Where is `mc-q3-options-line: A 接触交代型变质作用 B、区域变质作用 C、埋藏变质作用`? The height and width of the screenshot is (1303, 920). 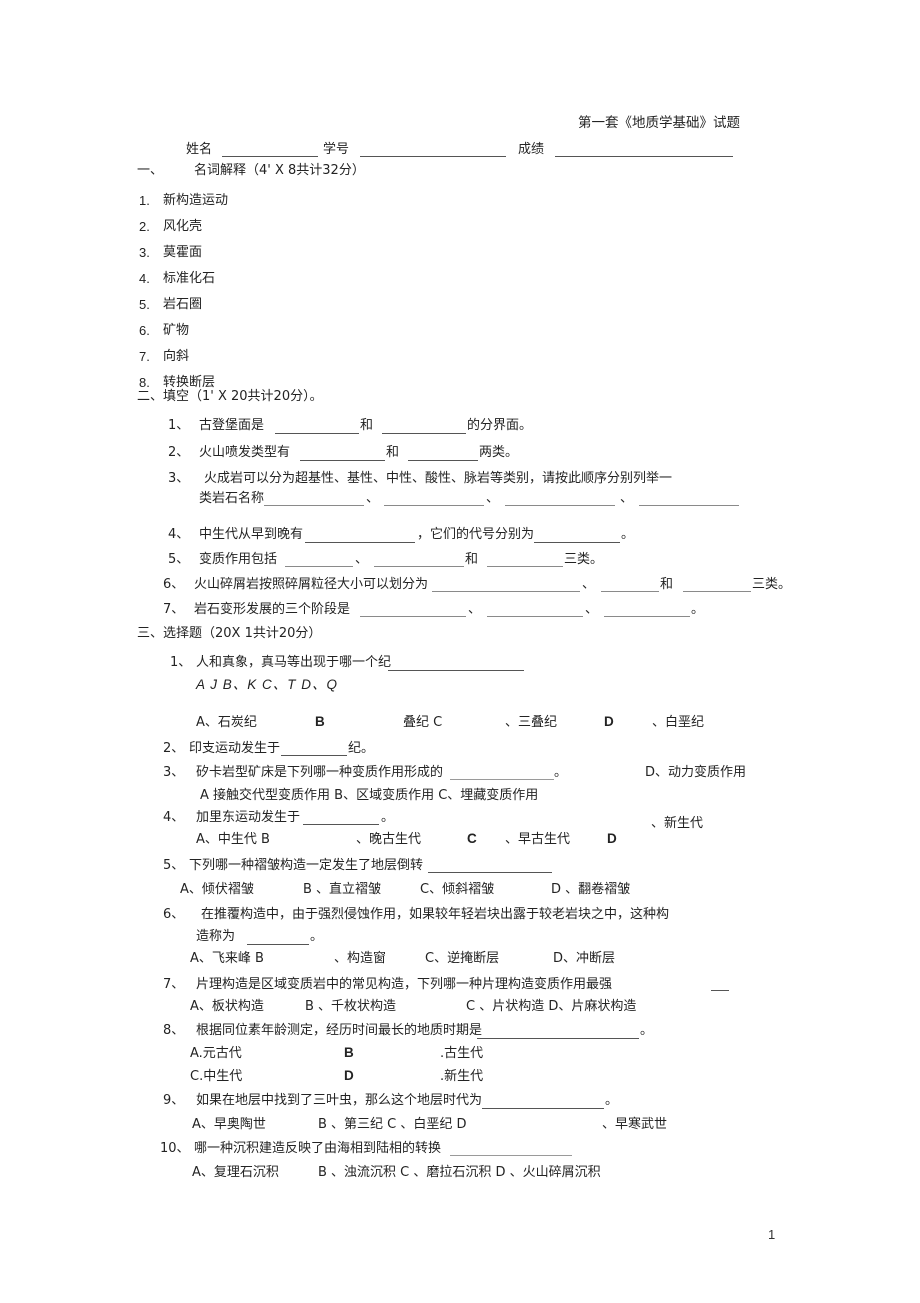
mc-q3-options-line: A 接触交代型变质作用 B、区域变质作用 C、埋藏变质作用 is located at coordinates (369, 795).